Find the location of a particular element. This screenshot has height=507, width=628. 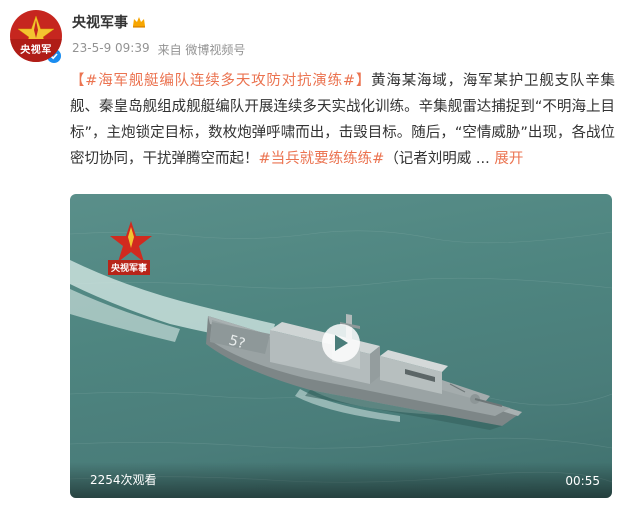

play-icon is located at coordinates (341, 343).